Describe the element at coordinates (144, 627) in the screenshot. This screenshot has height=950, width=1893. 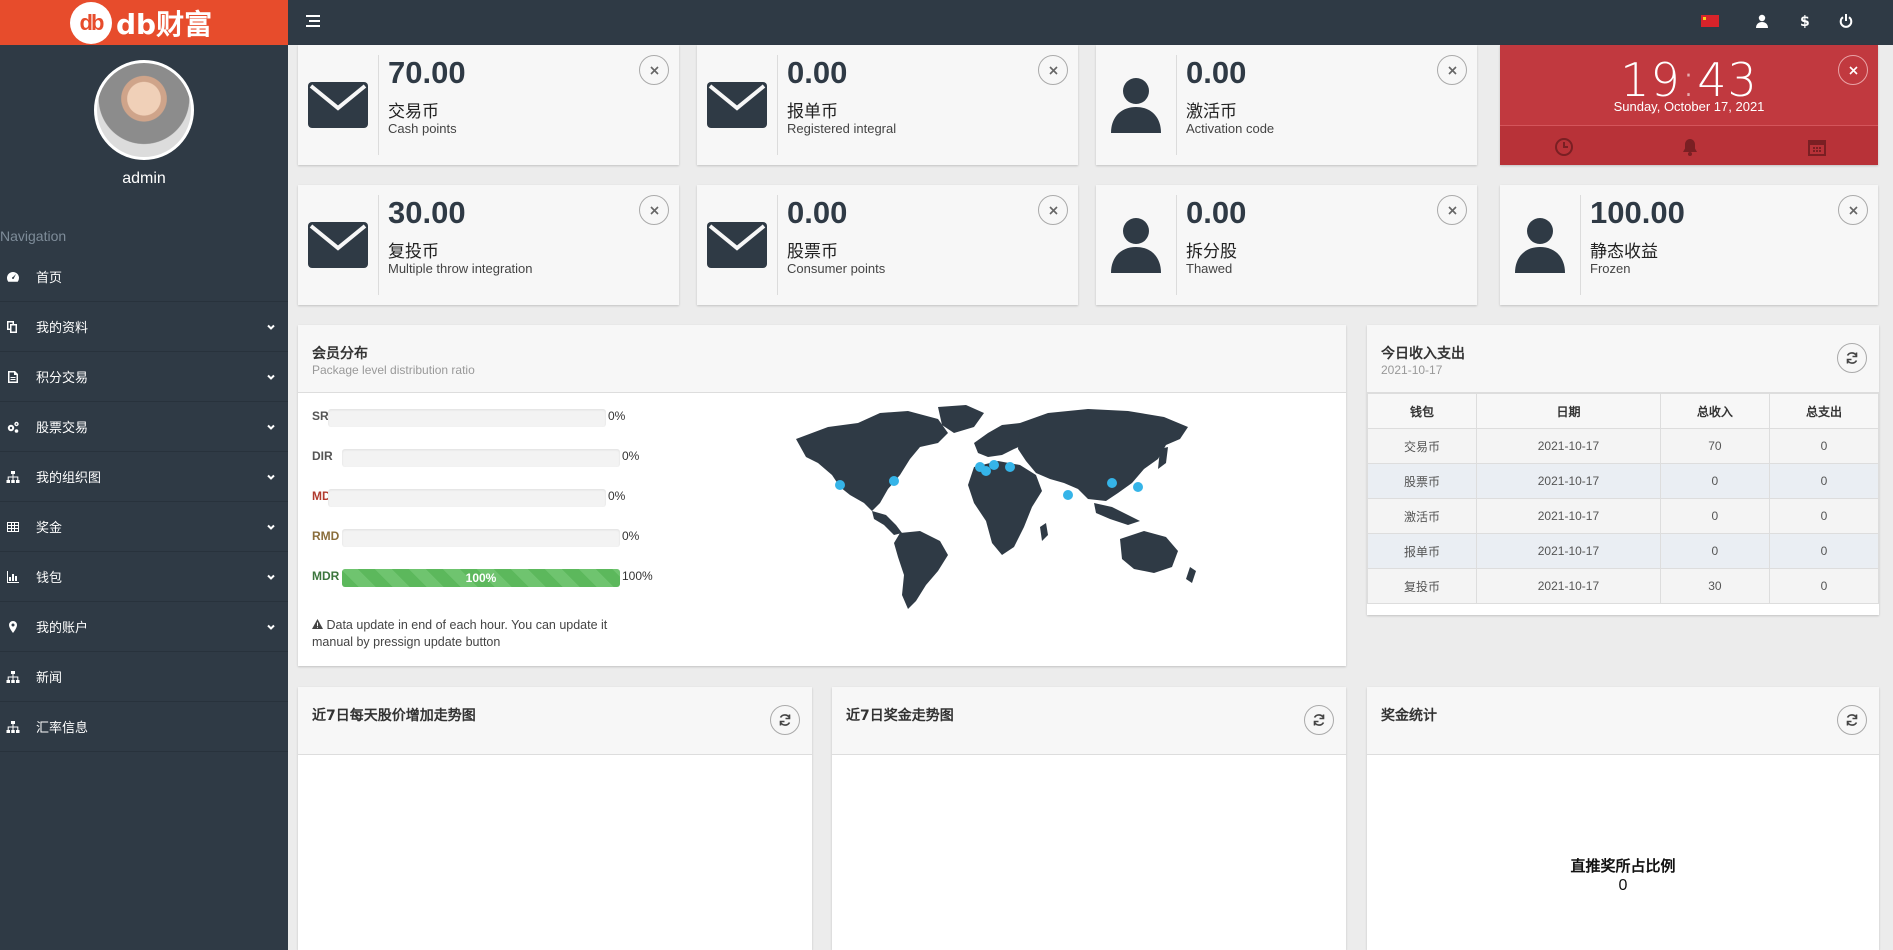
I see `sidebar-item-8: 我的账户` at that location.